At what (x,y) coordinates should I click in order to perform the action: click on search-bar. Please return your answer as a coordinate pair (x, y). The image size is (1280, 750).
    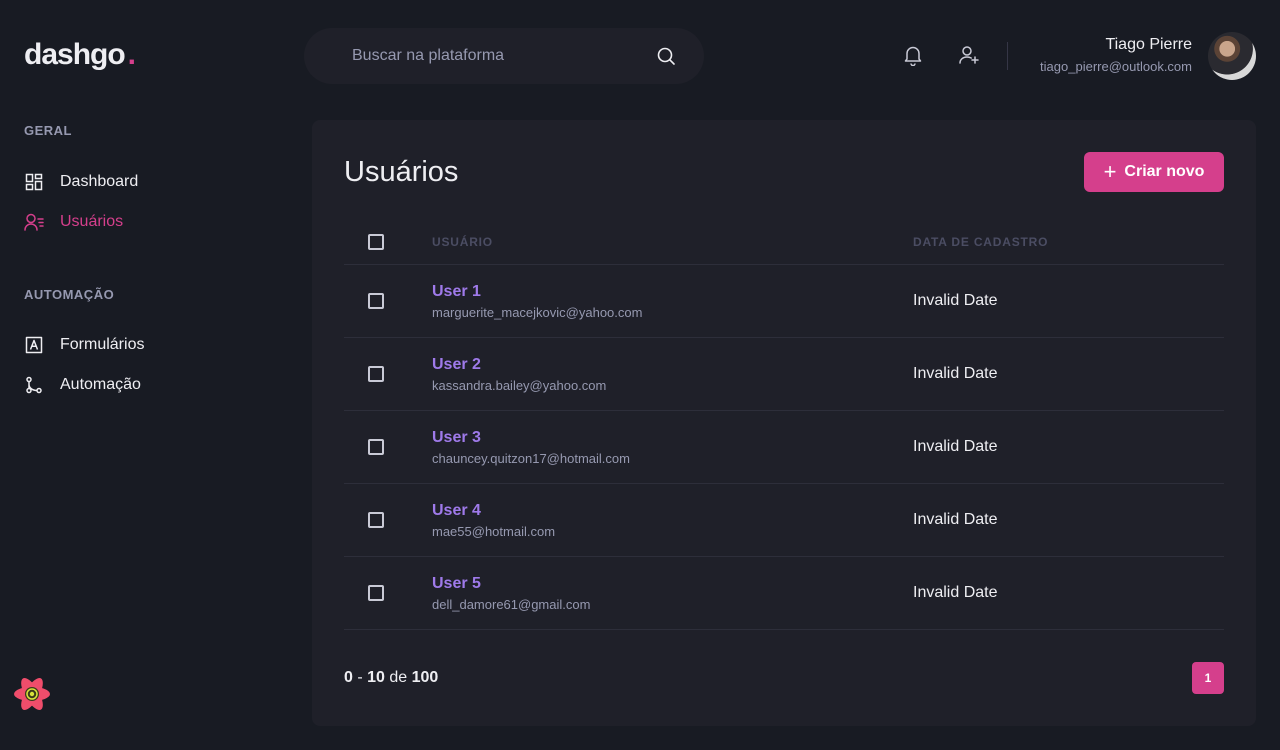
    Looking at the image, I should click on (504, 56).